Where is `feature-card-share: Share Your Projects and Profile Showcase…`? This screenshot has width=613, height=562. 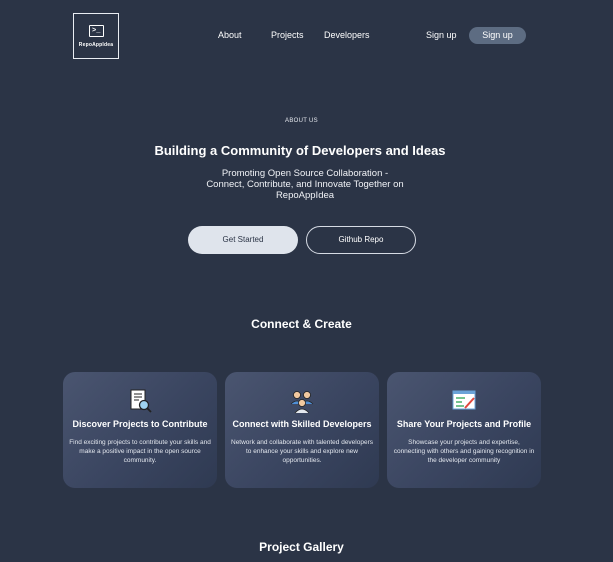
feature-card-share: Share Your Projects and Profile Showcase… is located at coordinates (464, 430).